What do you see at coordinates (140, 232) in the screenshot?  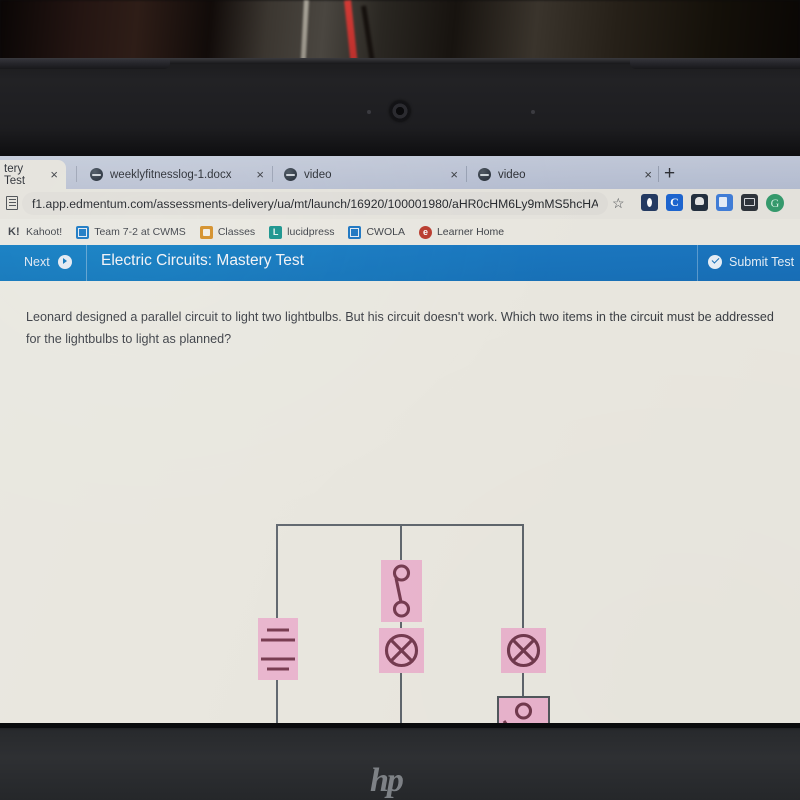 I see `bookmark-label: Team 7-2 at CWMS` at bounding box center [140, 232].